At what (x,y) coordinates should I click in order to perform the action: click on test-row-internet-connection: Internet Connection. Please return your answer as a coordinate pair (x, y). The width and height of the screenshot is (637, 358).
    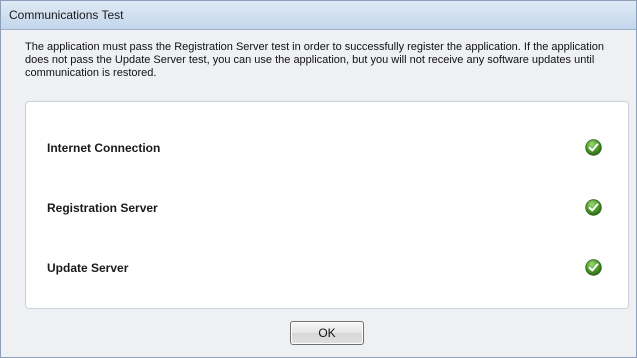
    Looking at the image, I should click on (327, 147).